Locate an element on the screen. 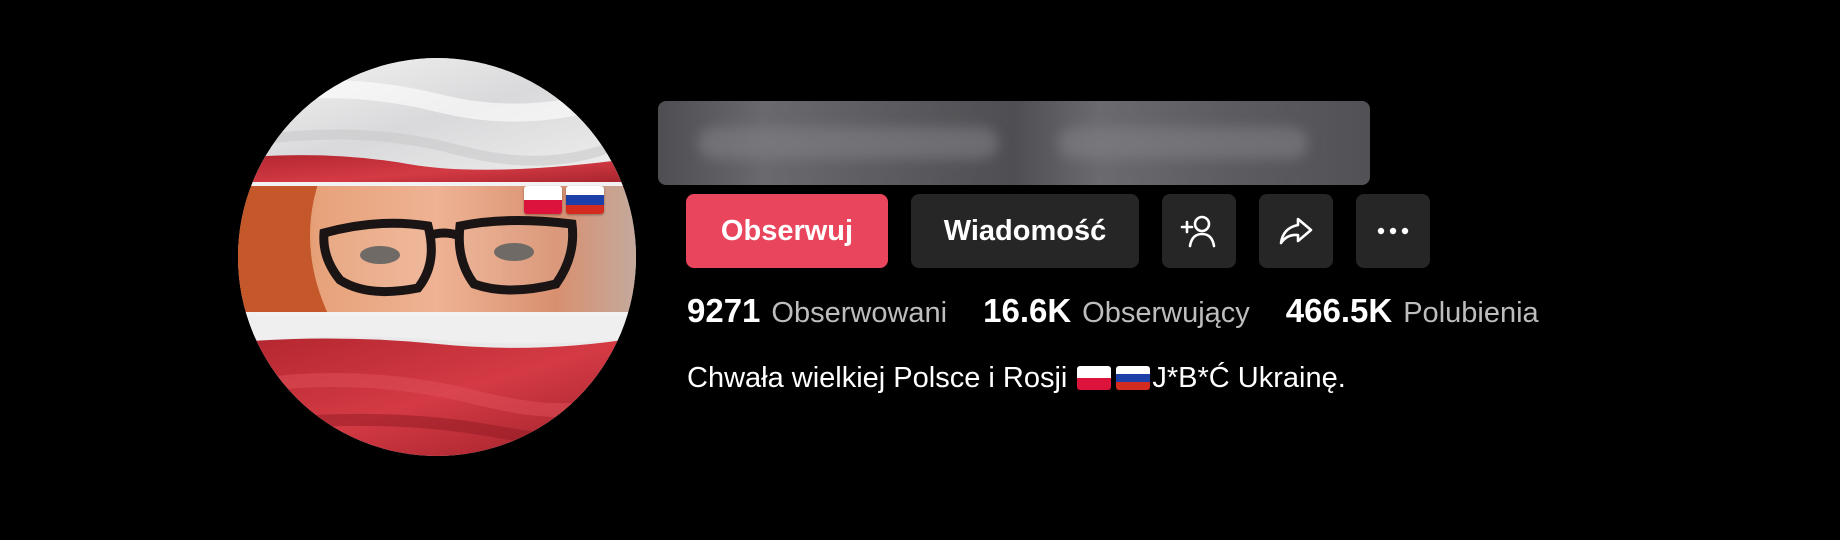 Image resolution: width=1840 pixels, height=540 pixels. message-button: Wiadomość is located at coordinates (1025, 231).